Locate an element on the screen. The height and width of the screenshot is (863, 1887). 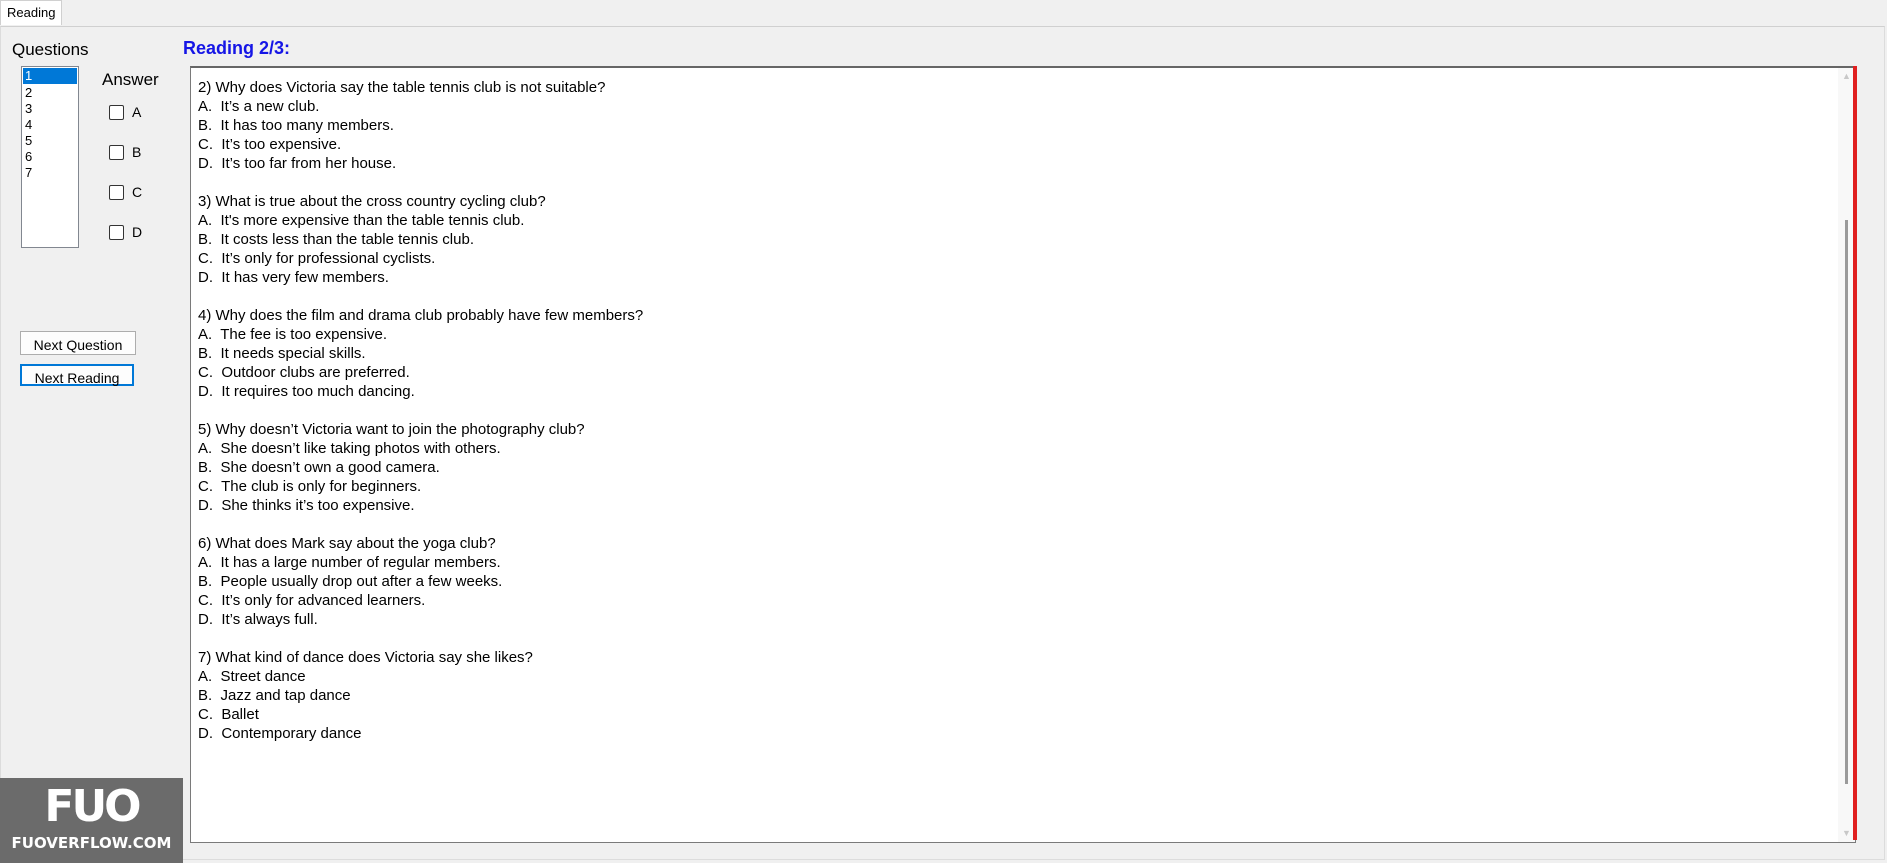
tab-reading: Reading is located at coordinates (31, 12).